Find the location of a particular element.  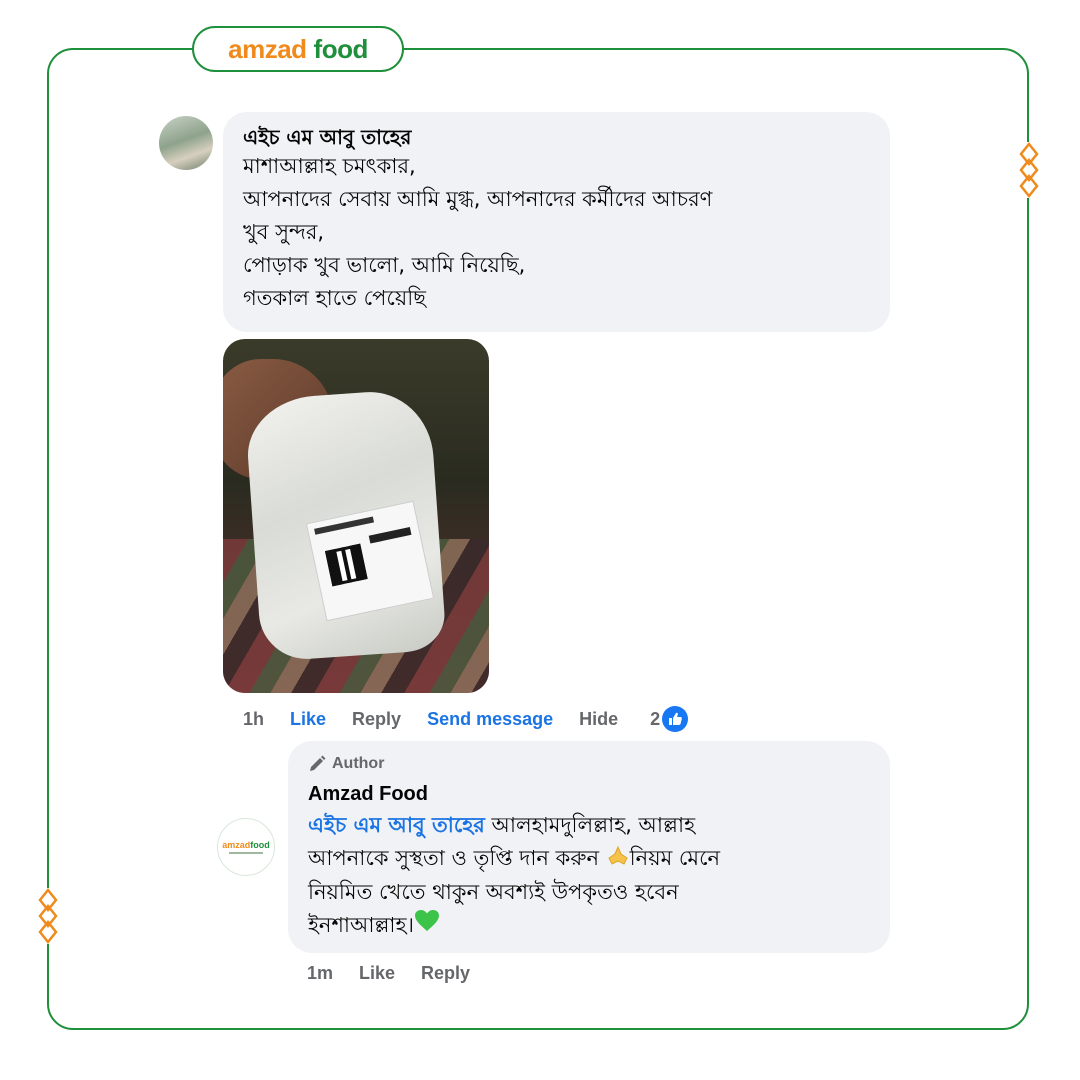

reply-line: নিয়মিত খেতে থাকুন অবশ্যই উপকৃতও হবেন is located at coordinates (493, 891).